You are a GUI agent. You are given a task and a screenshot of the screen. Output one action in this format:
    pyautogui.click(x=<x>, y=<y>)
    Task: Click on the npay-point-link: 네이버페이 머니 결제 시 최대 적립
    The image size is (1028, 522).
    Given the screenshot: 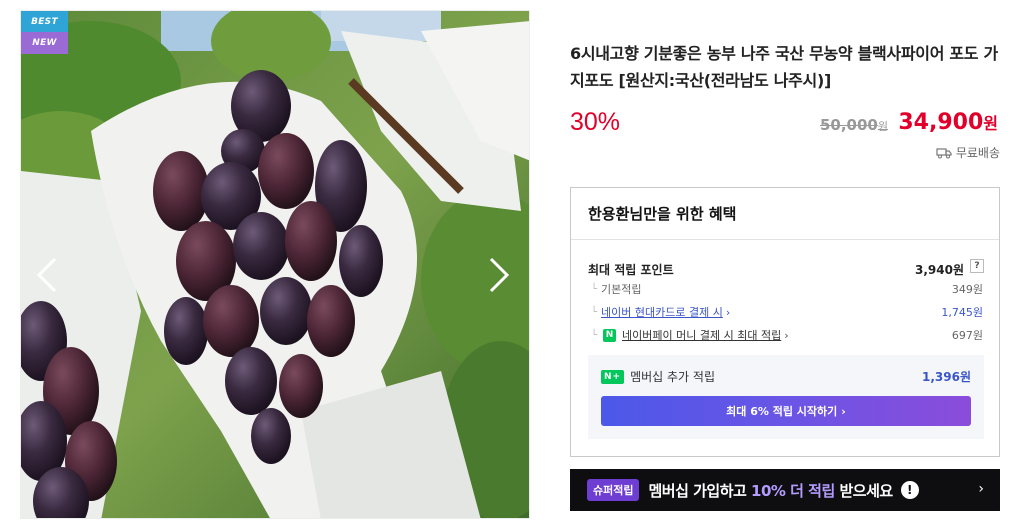 What is the action you would take?
    pyautogui.click(x=701, y=335)
    